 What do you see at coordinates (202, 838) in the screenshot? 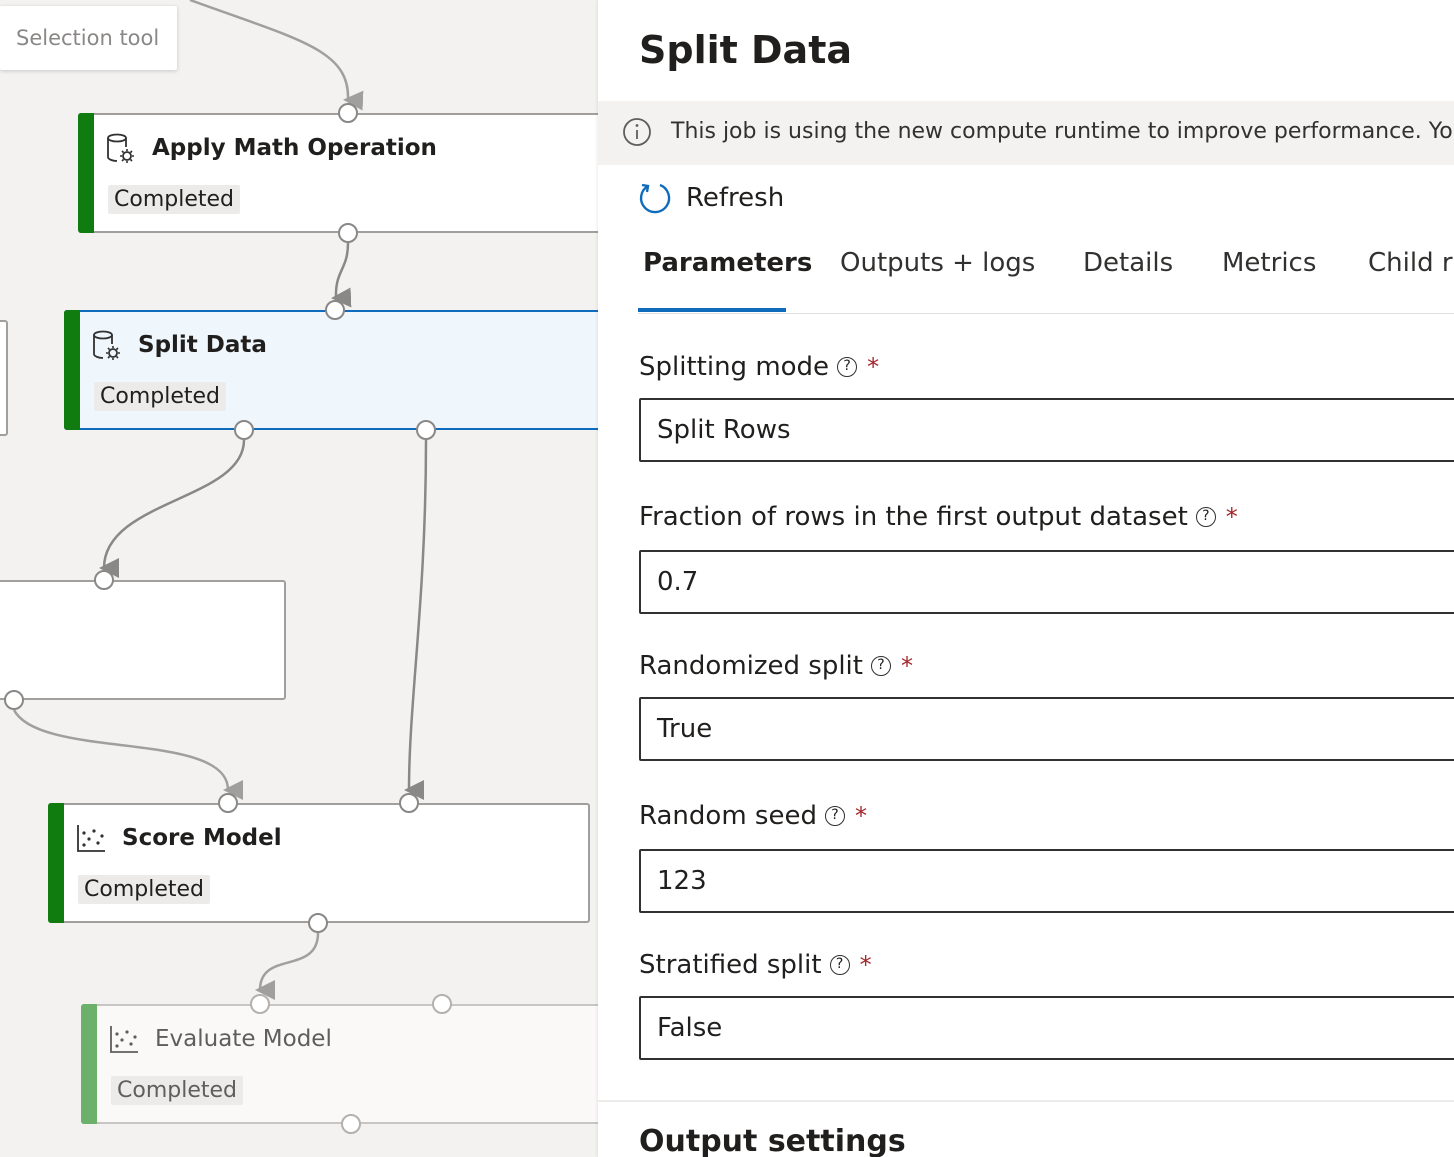
I see `node-title: Score Model` at bounding box center [202, 838].